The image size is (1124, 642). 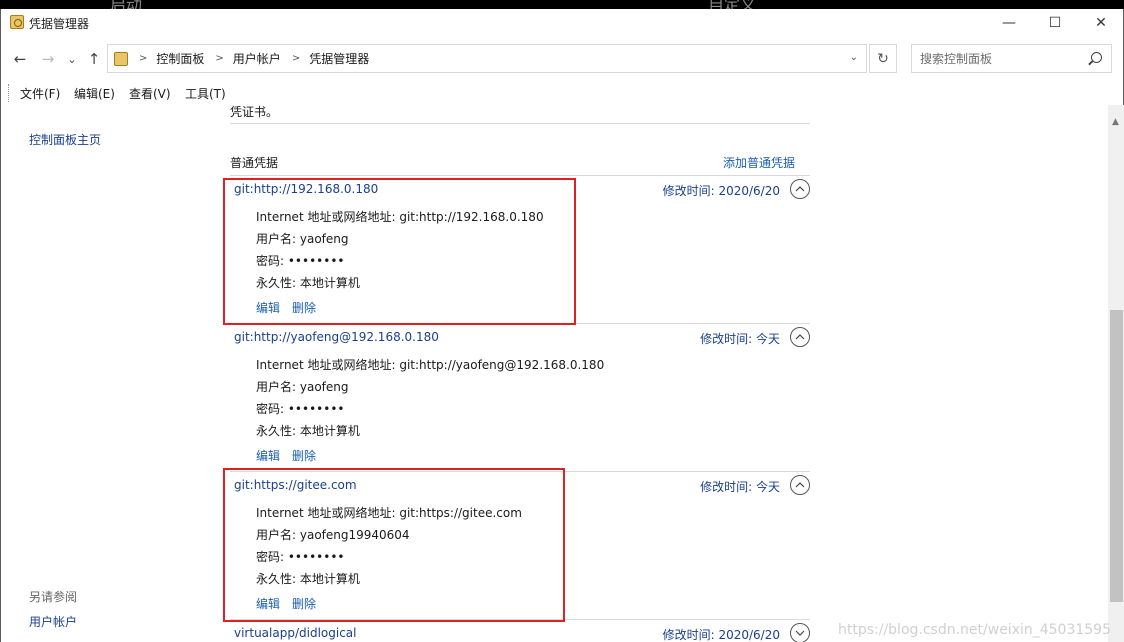 I want to click on title-bar: 凭据管理器 — ☐ ✕, so click(x=562, y=23).